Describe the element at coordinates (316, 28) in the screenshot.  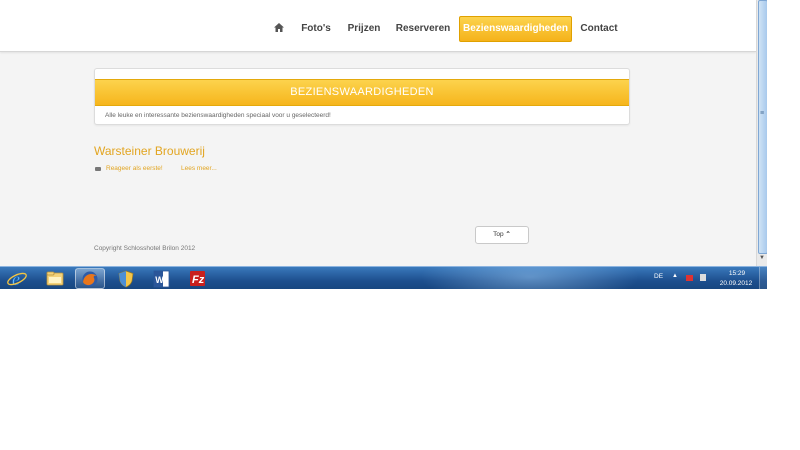
I see `nav-fotos: Foto's` at that location.